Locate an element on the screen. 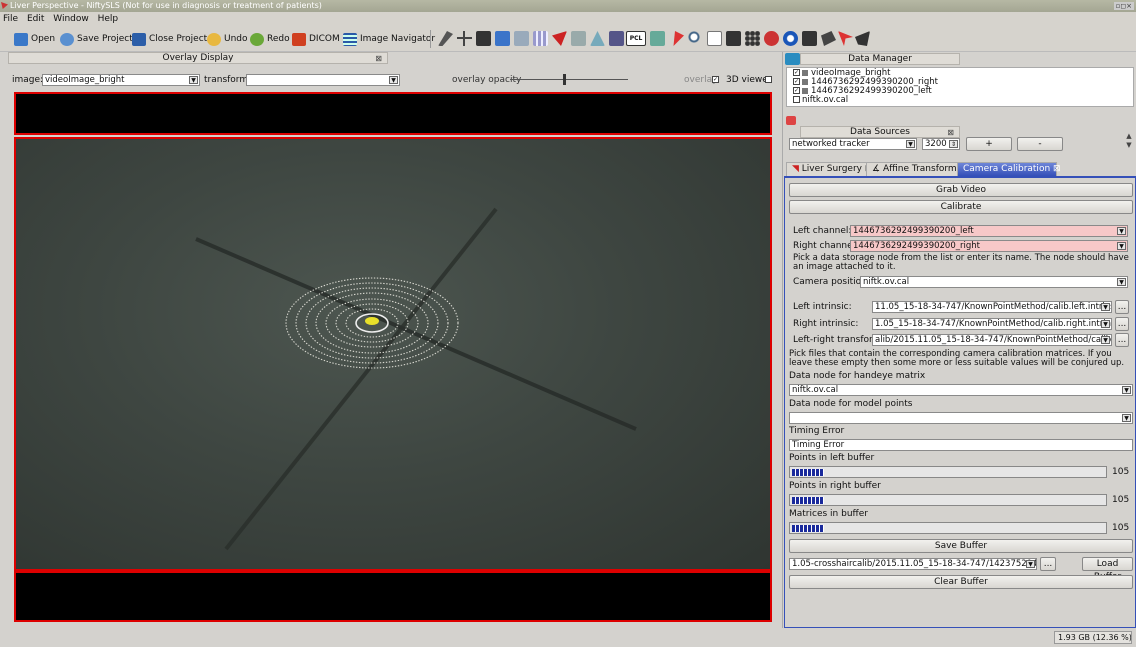 The image size is (1136, 647). menu-edit: Edit is located at coordinates (35, 19).